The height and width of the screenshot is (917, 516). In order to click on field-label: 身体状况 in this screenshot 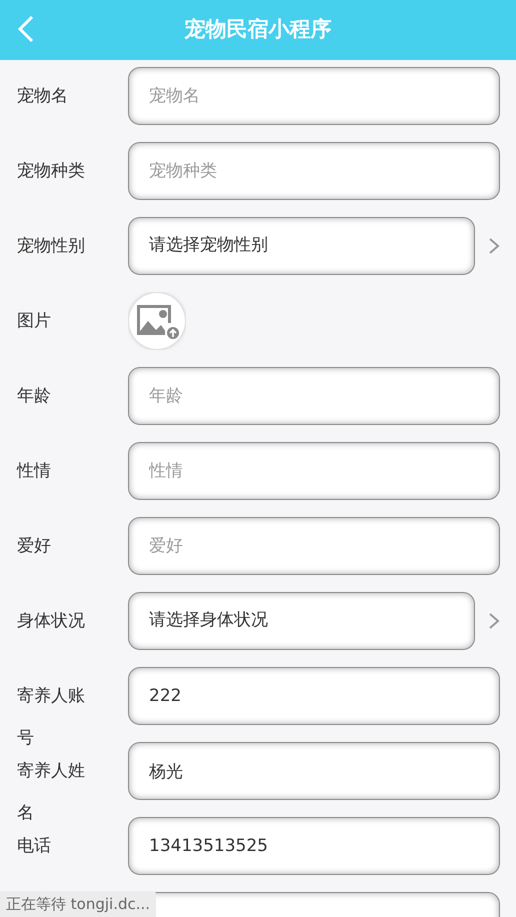, I will do `click(51, 621)`.